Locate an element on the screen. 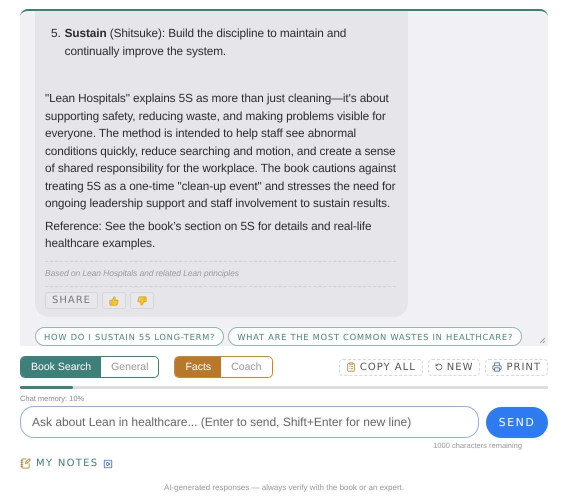  expand-icon is located at coordinates (108, 463).